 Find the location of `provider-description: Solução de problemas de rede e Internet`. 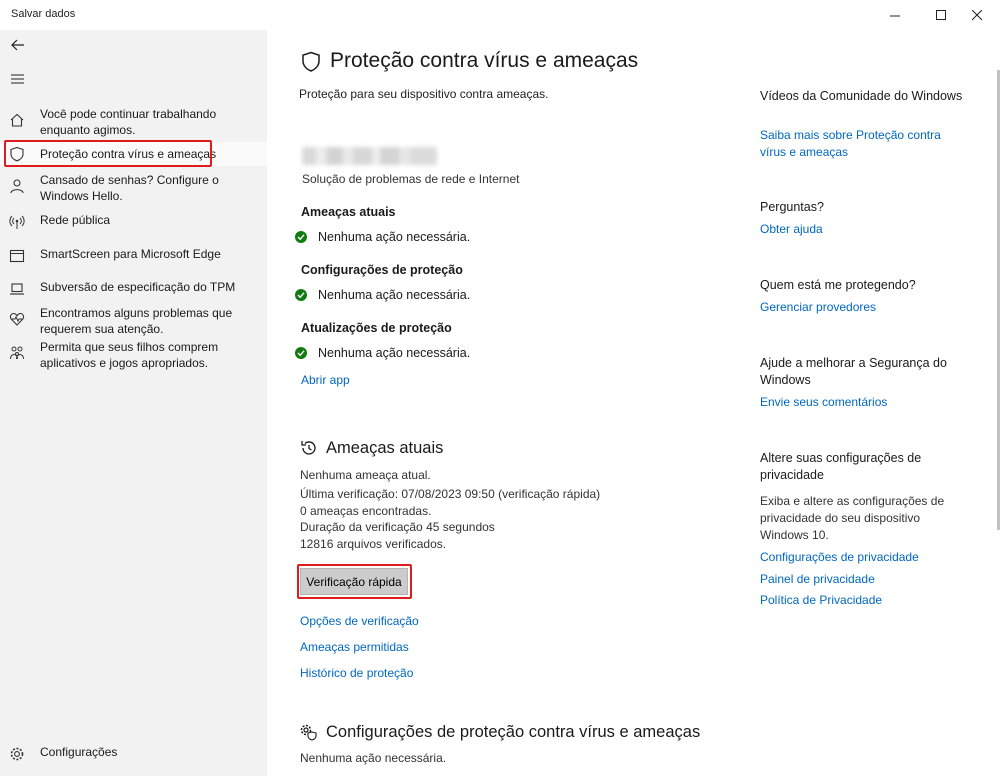

provider-description: Solução de problemas de rede e Internet is located at coordinates (411, 179).